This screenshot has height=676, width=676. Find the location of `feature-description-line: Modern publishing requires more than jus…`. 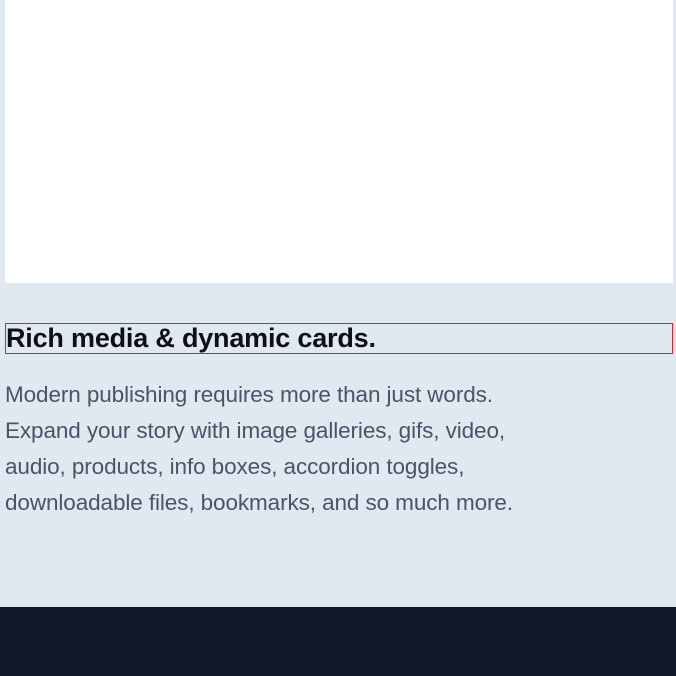

feature-description-line: Modern publishing requires more than jus… is located at coordinates (249, 394).